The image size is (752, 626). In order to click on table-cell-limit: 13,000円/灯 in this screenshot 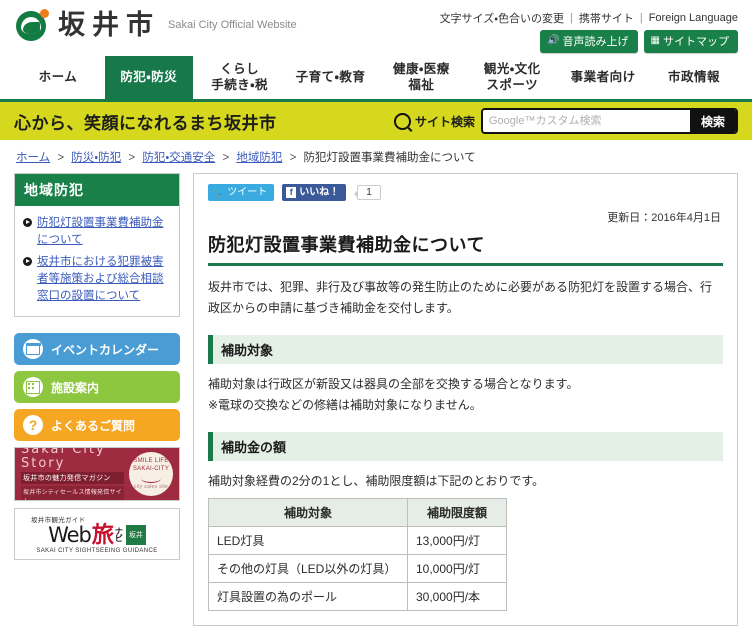, I will do `click(457, 540)`.